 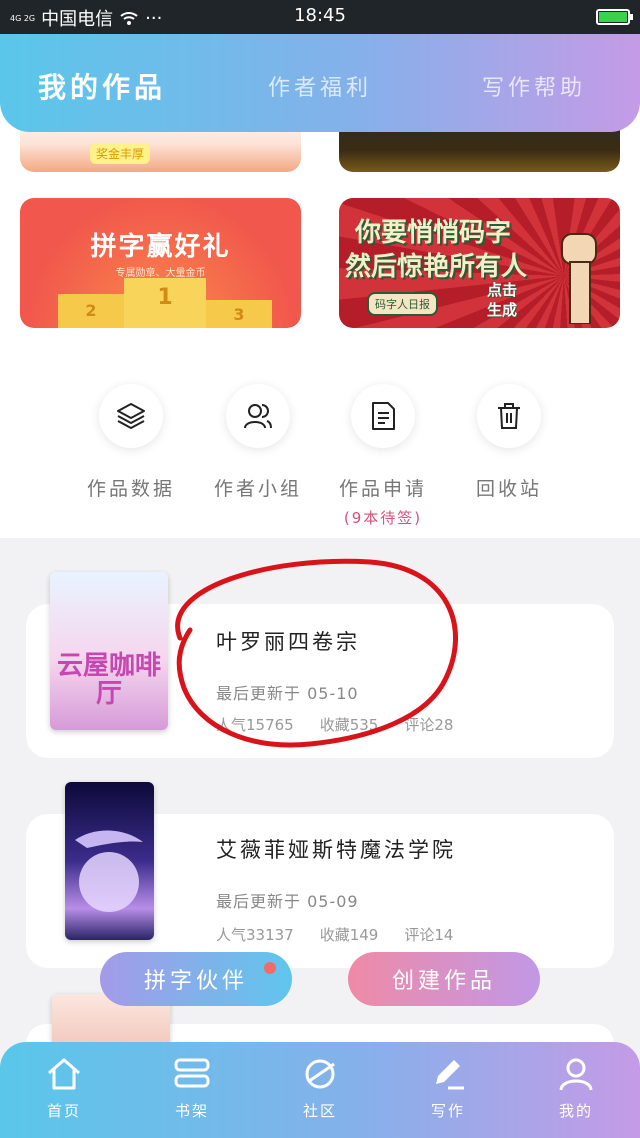 I want to click on header-tabs: 我的作品 作者福利 写作帮助, so click(x=320, y=83).